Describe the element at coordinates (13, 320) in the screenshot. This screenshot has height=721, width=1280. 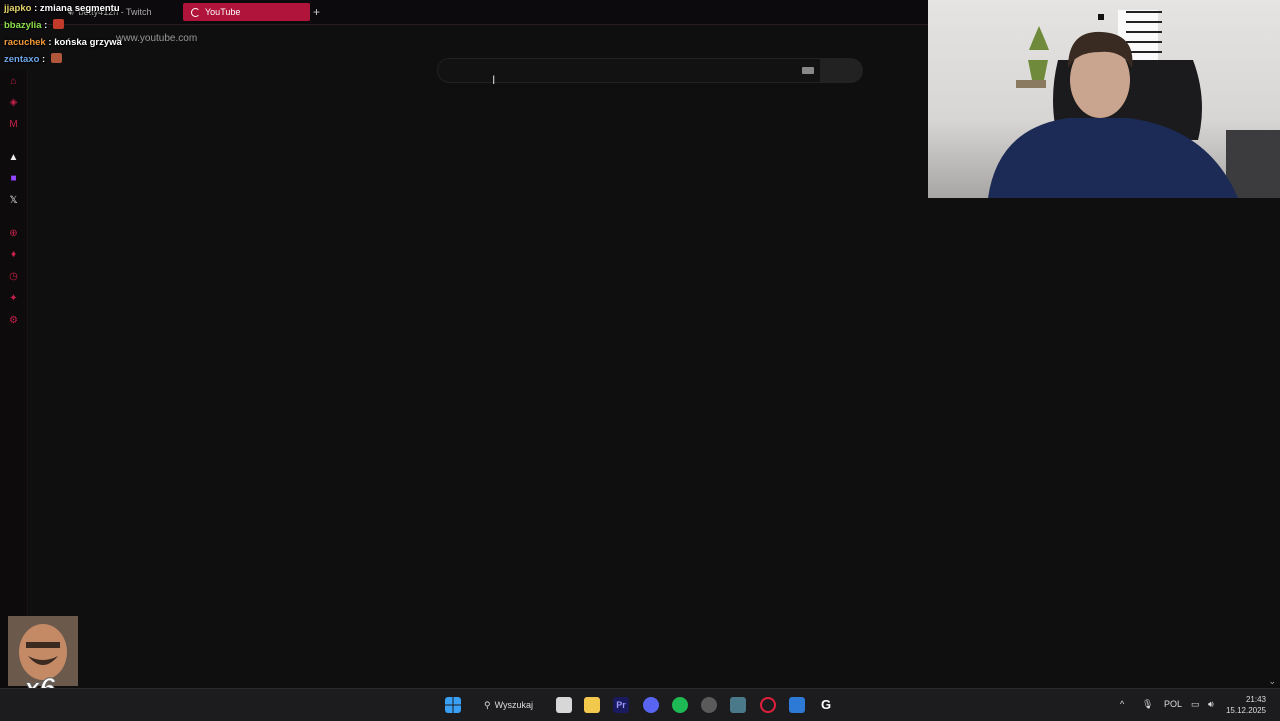
I see `settings-icon: ⚙` at that location.